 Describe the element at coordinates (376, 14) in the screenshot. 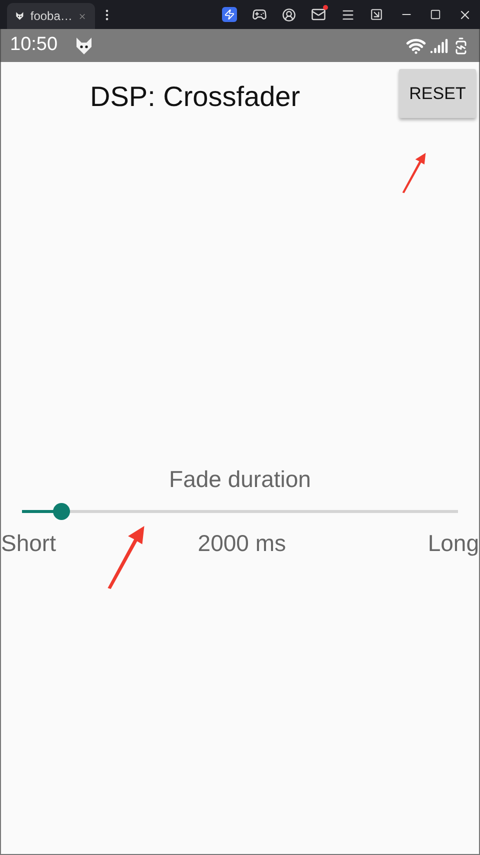

I see `window-icon` at that location.